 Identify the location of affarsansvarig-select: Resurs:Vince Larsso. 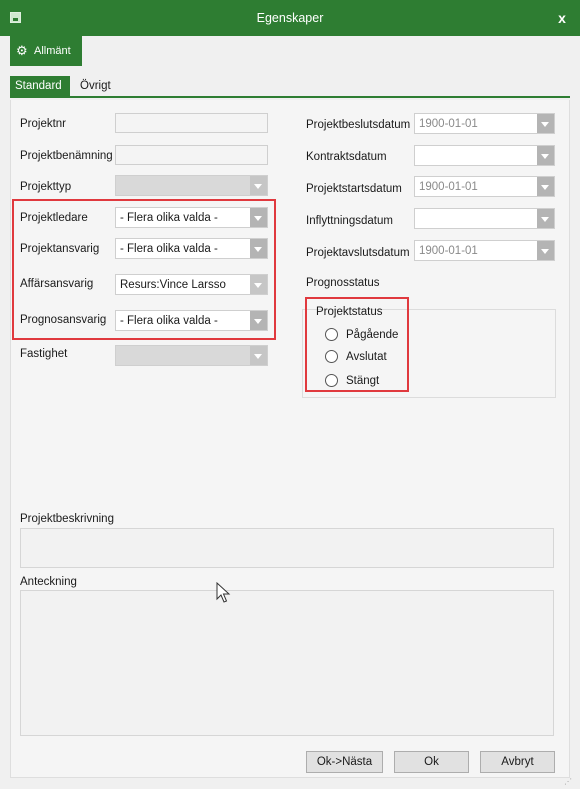
(191, 284).